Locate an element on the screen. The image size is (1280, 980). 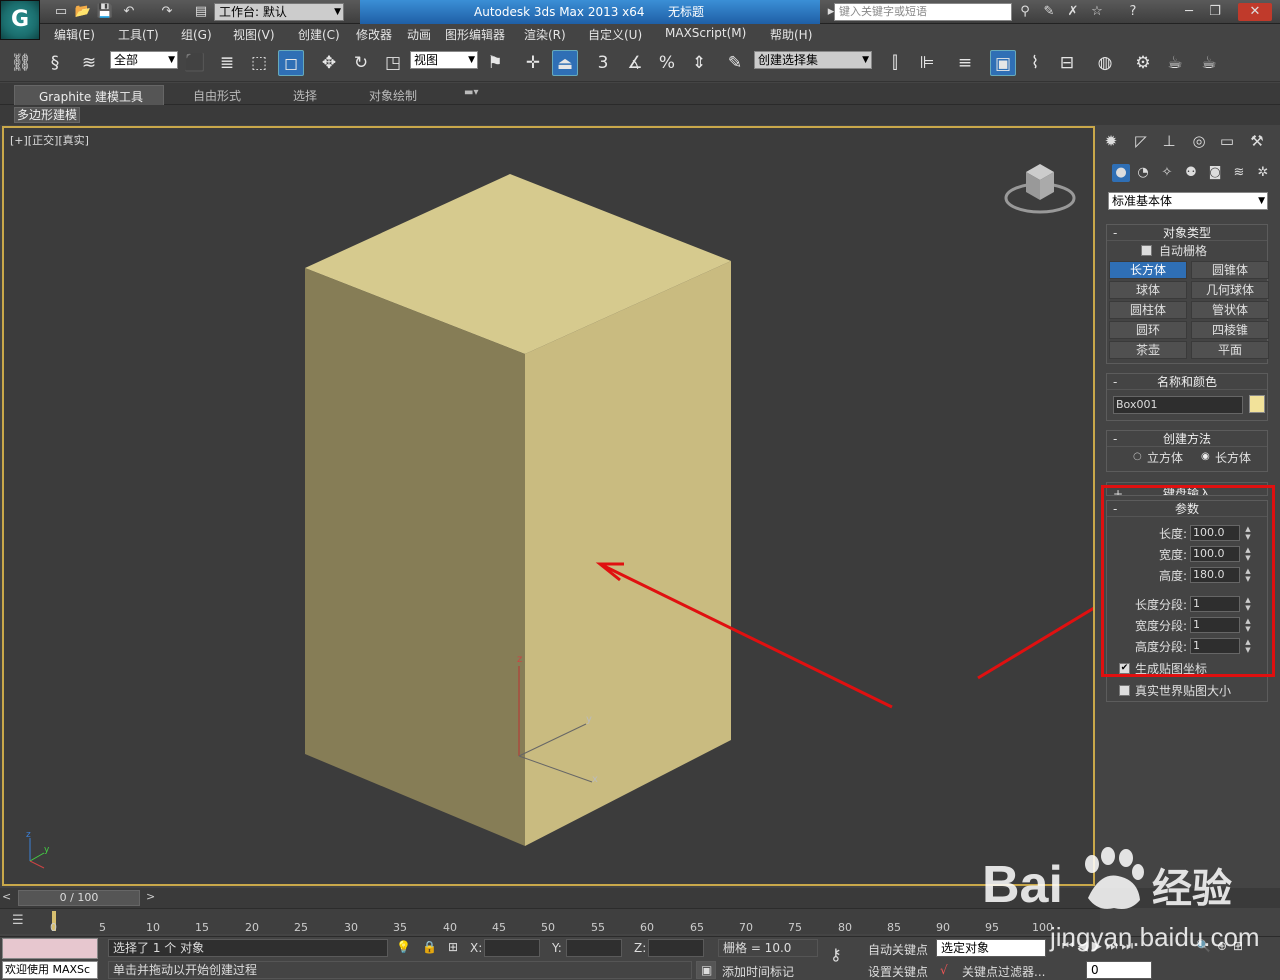
minimize-icon: ─ is located at coordinates (1189, 12).